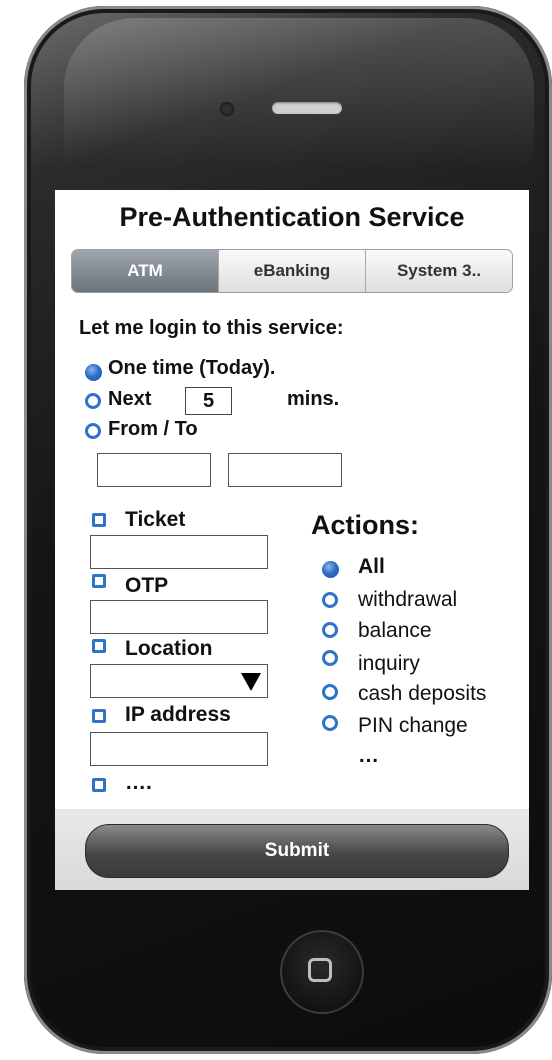 Image resolution: width=552 pixels, height=1060 pixels. Describe the element at coordinates (99, 716) in the screenshot. I see `checkbox-ip-address` at that location.